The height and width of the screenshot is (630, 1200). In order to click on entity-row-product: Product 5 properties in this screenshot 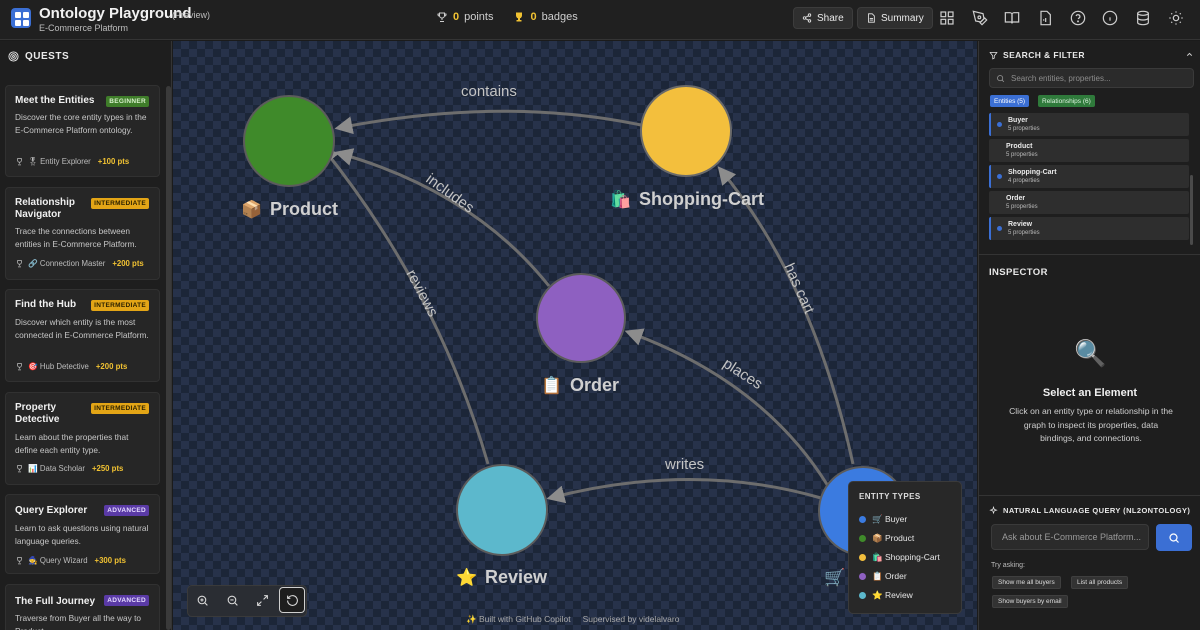, I will do `click(1089, 150)`.